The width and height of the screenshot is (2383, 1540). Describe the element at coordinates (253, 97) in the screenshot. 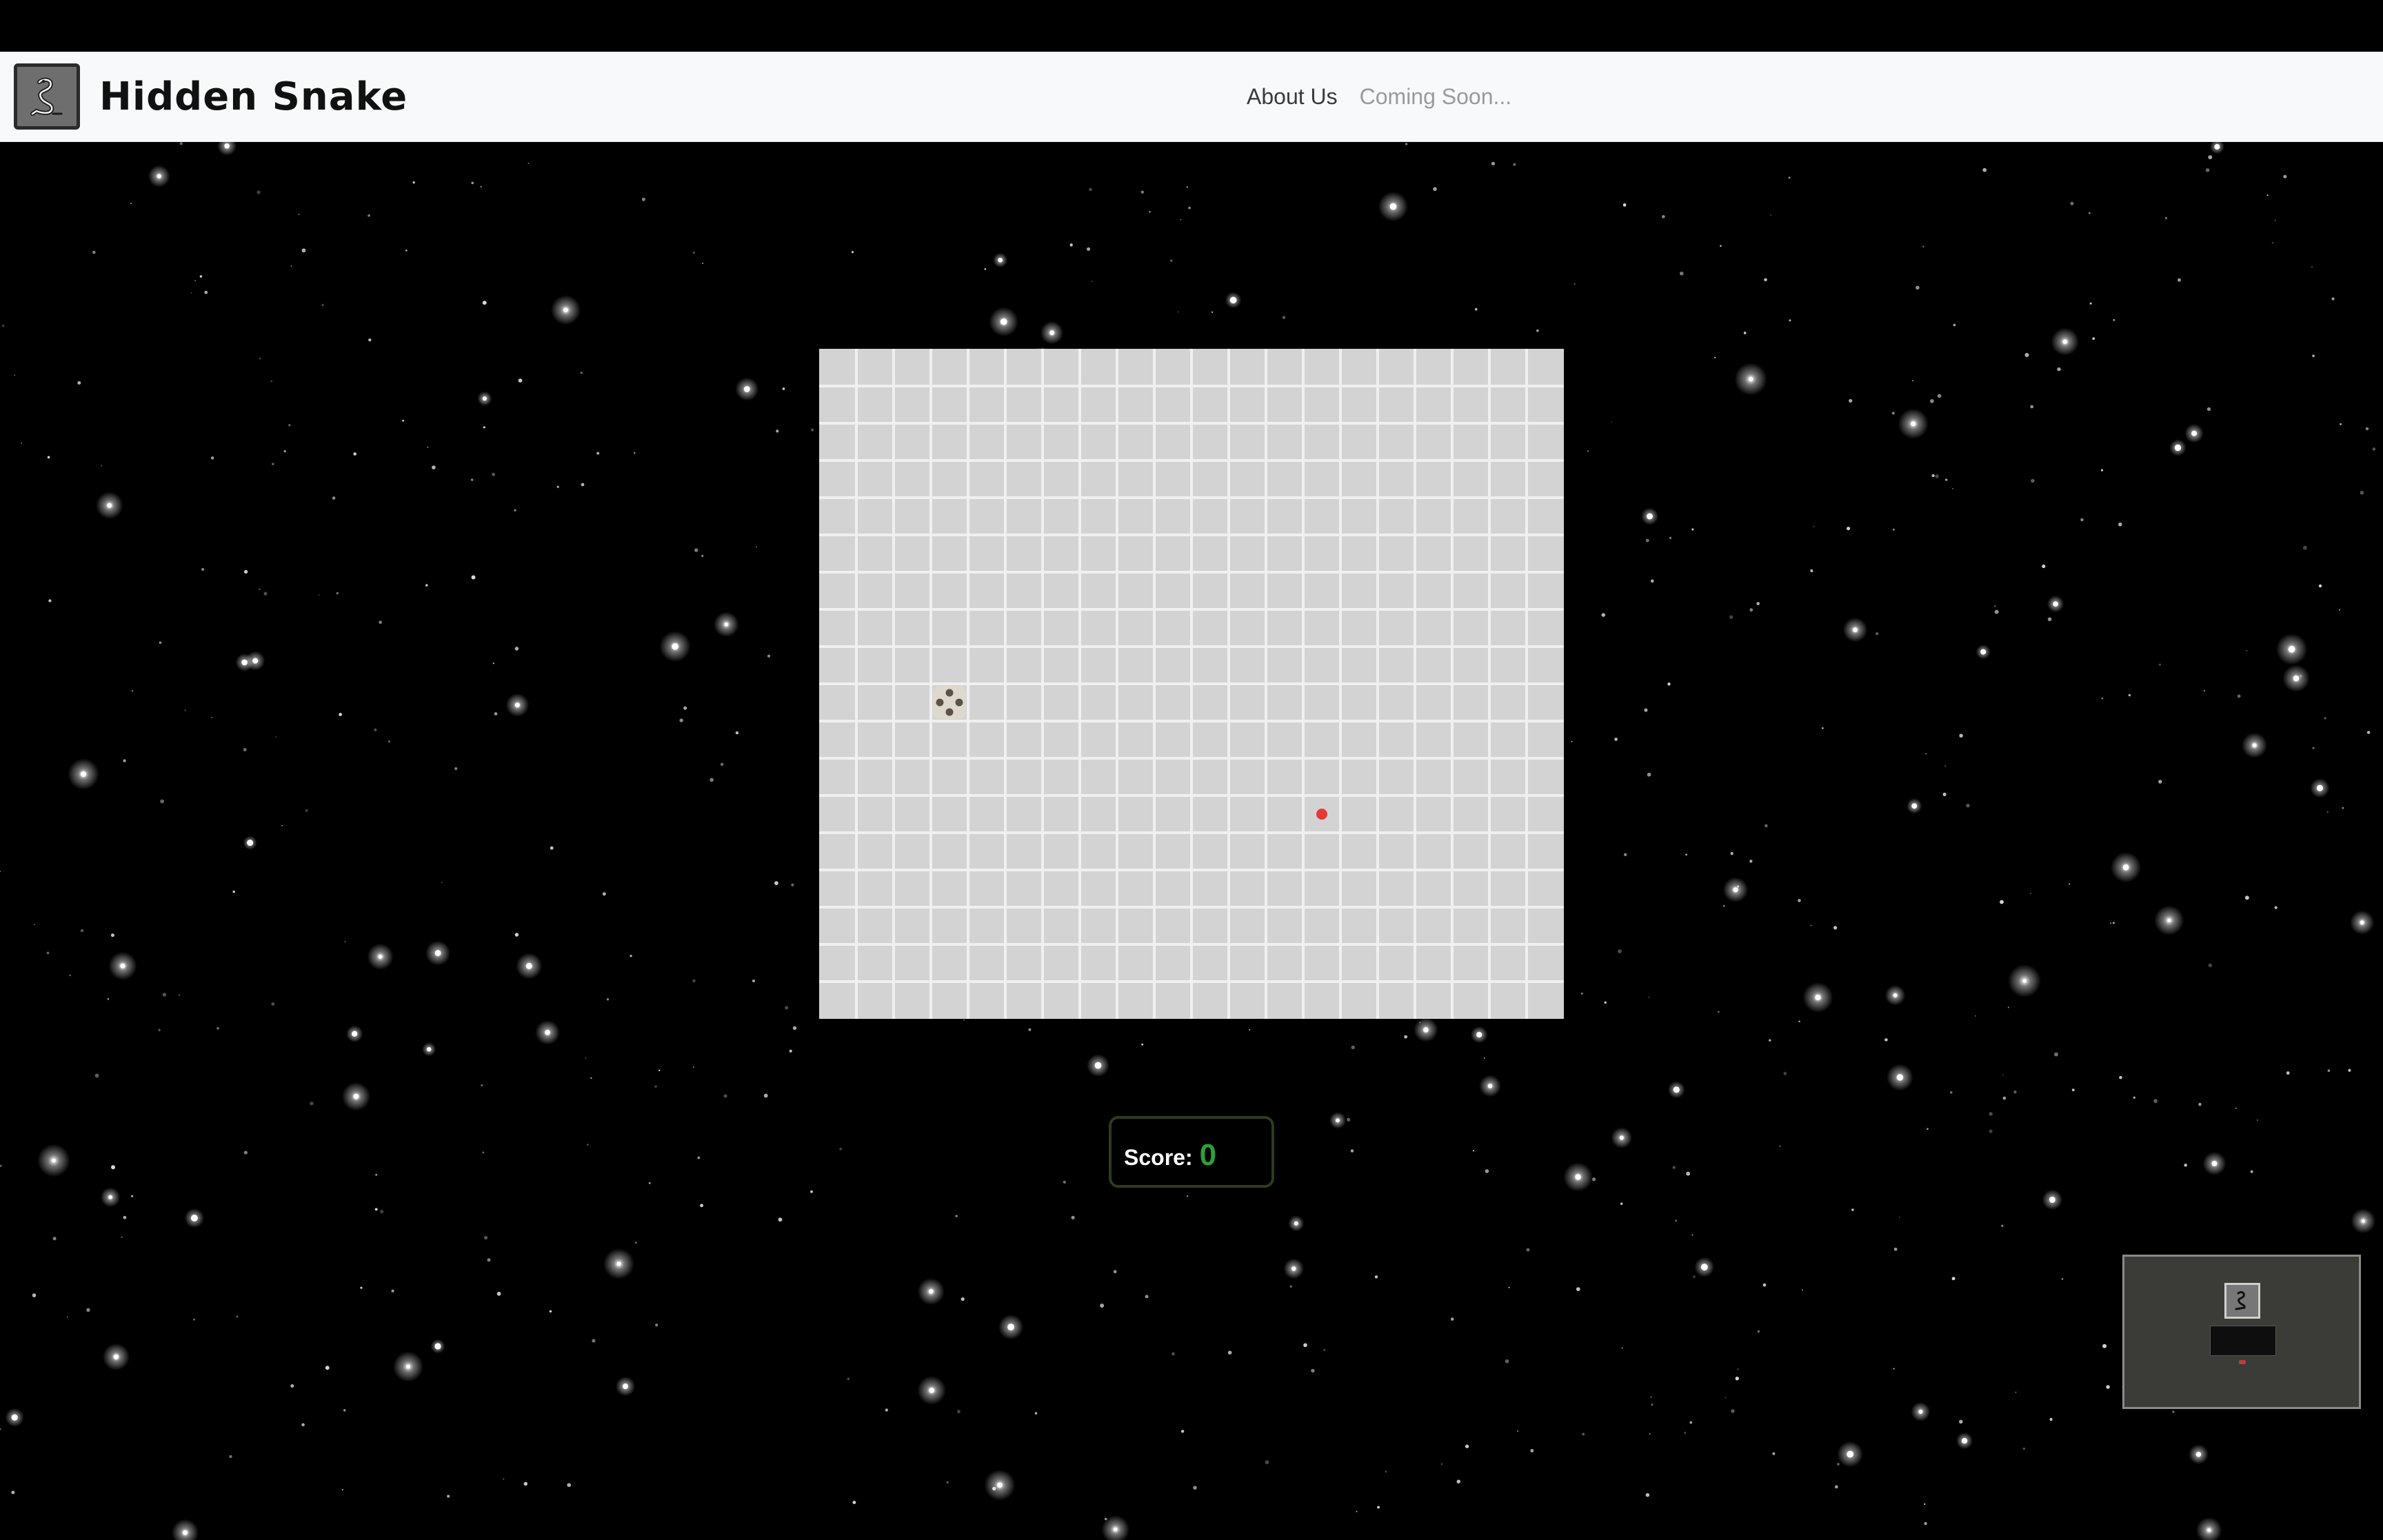

I see `brand-name: Hidden Snake` at that location.